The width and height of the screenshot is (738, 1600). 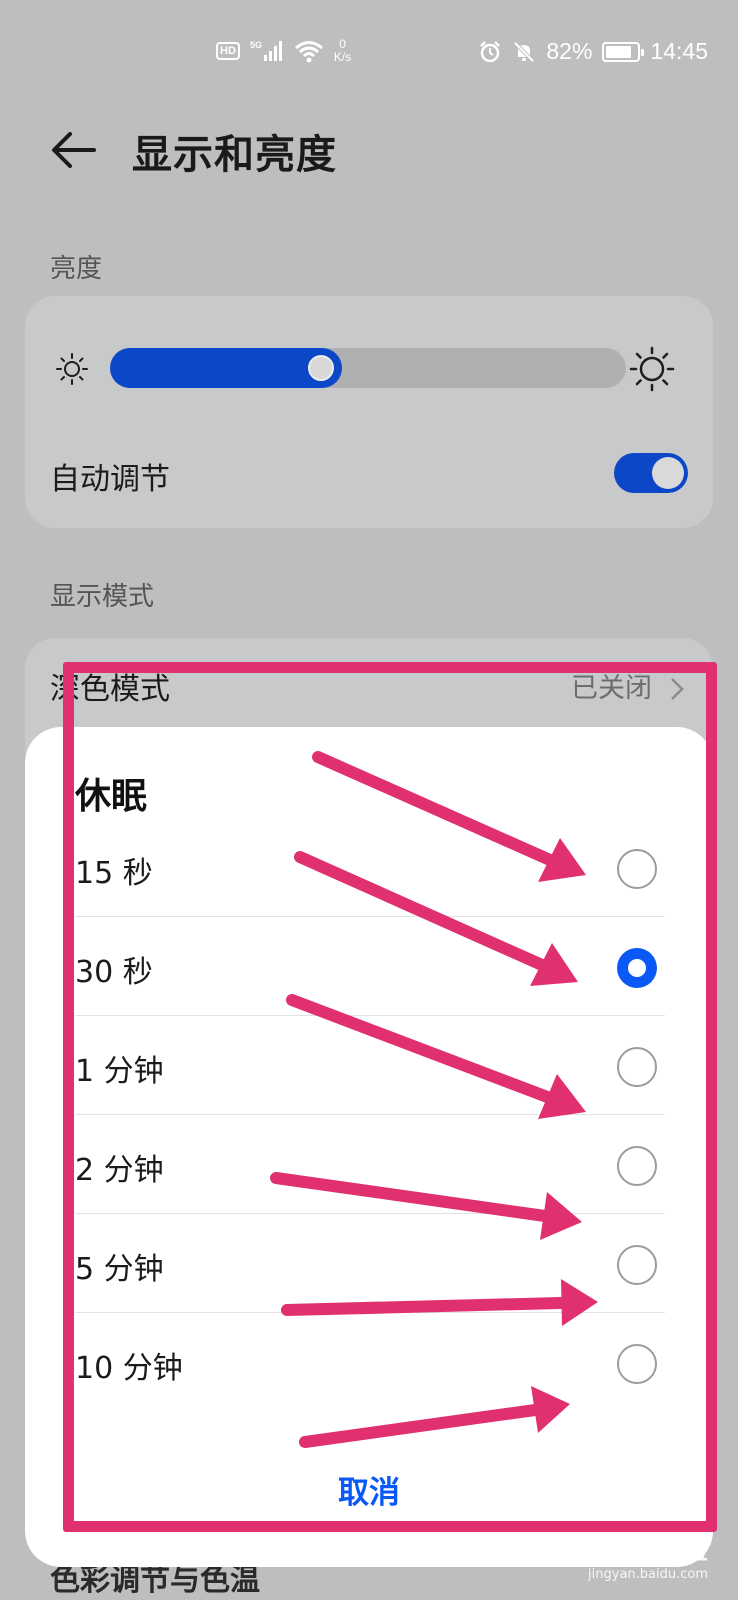 What do you see at coordinates (228, 51) in the screenshot?
I see `hd-icon: HD` at bounding box center [228, 51].